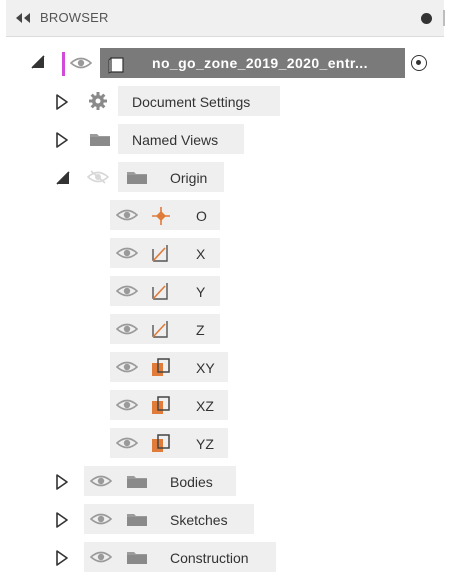 The width and height of the screenshot is (450, 572). What do you see at coordinates (161, 216) in the screenshot?
I see `origin-point-icon` at bounding box center [161, 216].